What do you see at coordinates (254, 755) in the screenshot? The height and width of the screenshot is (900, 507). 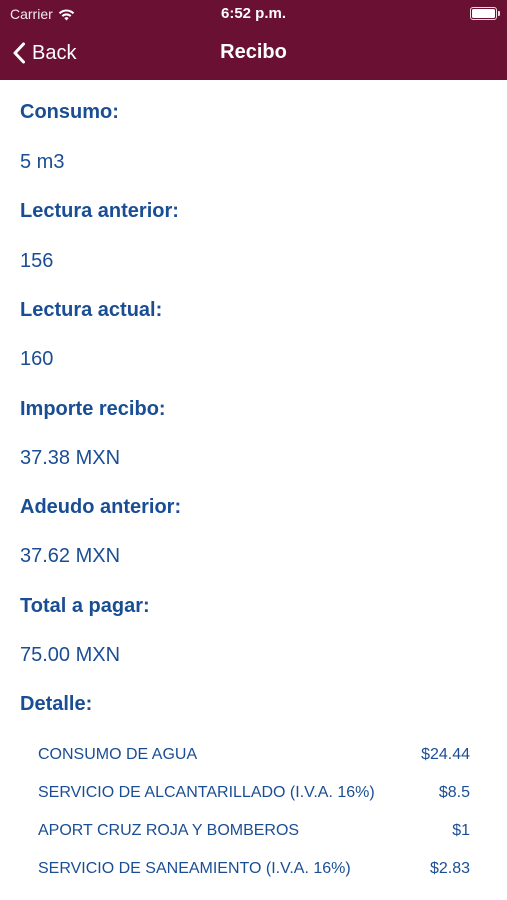 I see `detail-row: CONSUMO DE AGUA $24.44` at bounding box center [254, 755].